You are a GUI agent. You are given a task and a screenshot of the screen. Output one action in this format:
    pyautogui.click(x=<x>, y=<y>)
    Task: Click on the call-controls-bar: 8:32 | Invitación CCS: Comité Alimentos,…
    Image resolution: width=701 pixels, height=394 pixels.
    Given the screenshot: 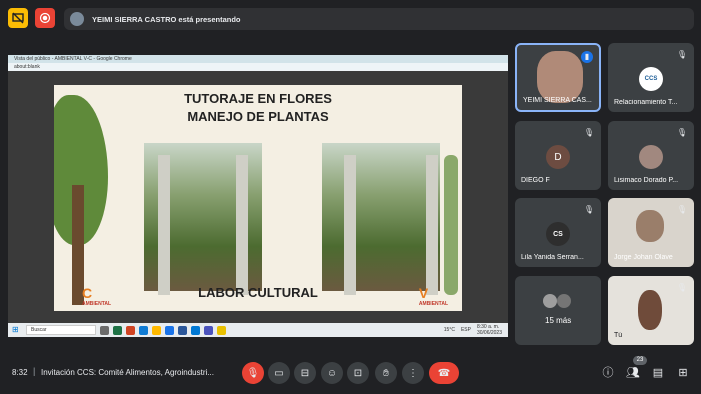 What is the action you would take?
    pyautogui.click(x=350, y=375)
    